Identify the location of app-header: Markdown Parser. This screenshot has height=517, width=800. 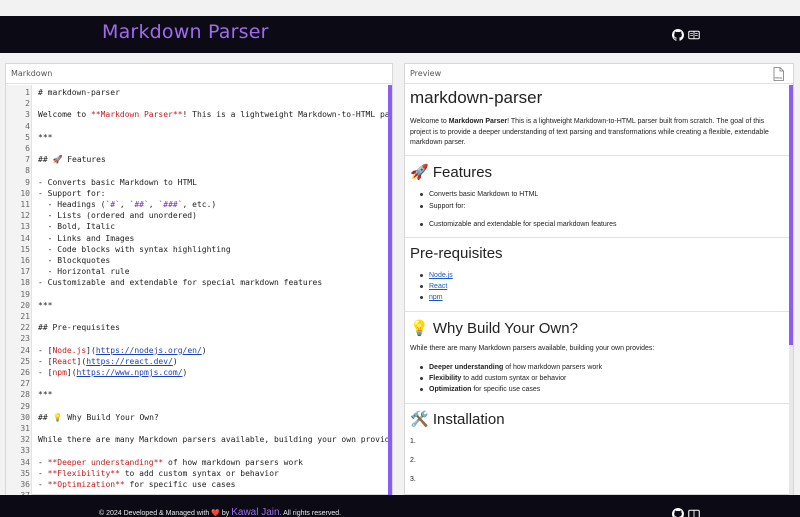
(400, 34).